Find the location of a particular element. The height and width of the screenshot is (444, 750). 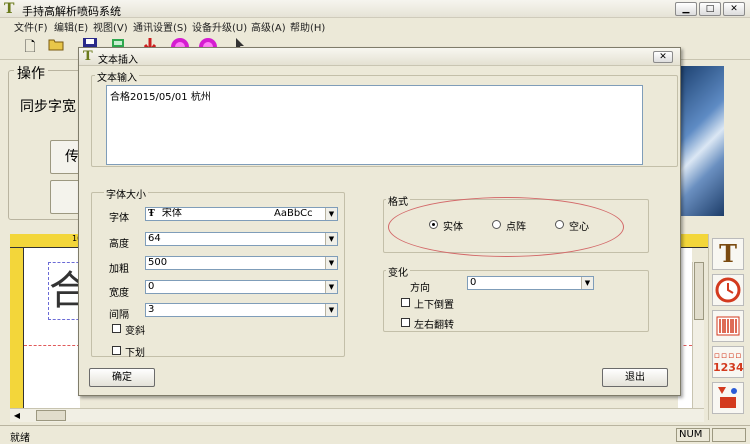

counter-tool-icon: ▫▫▫▫ 1234 is located at coordinates (728, 362).